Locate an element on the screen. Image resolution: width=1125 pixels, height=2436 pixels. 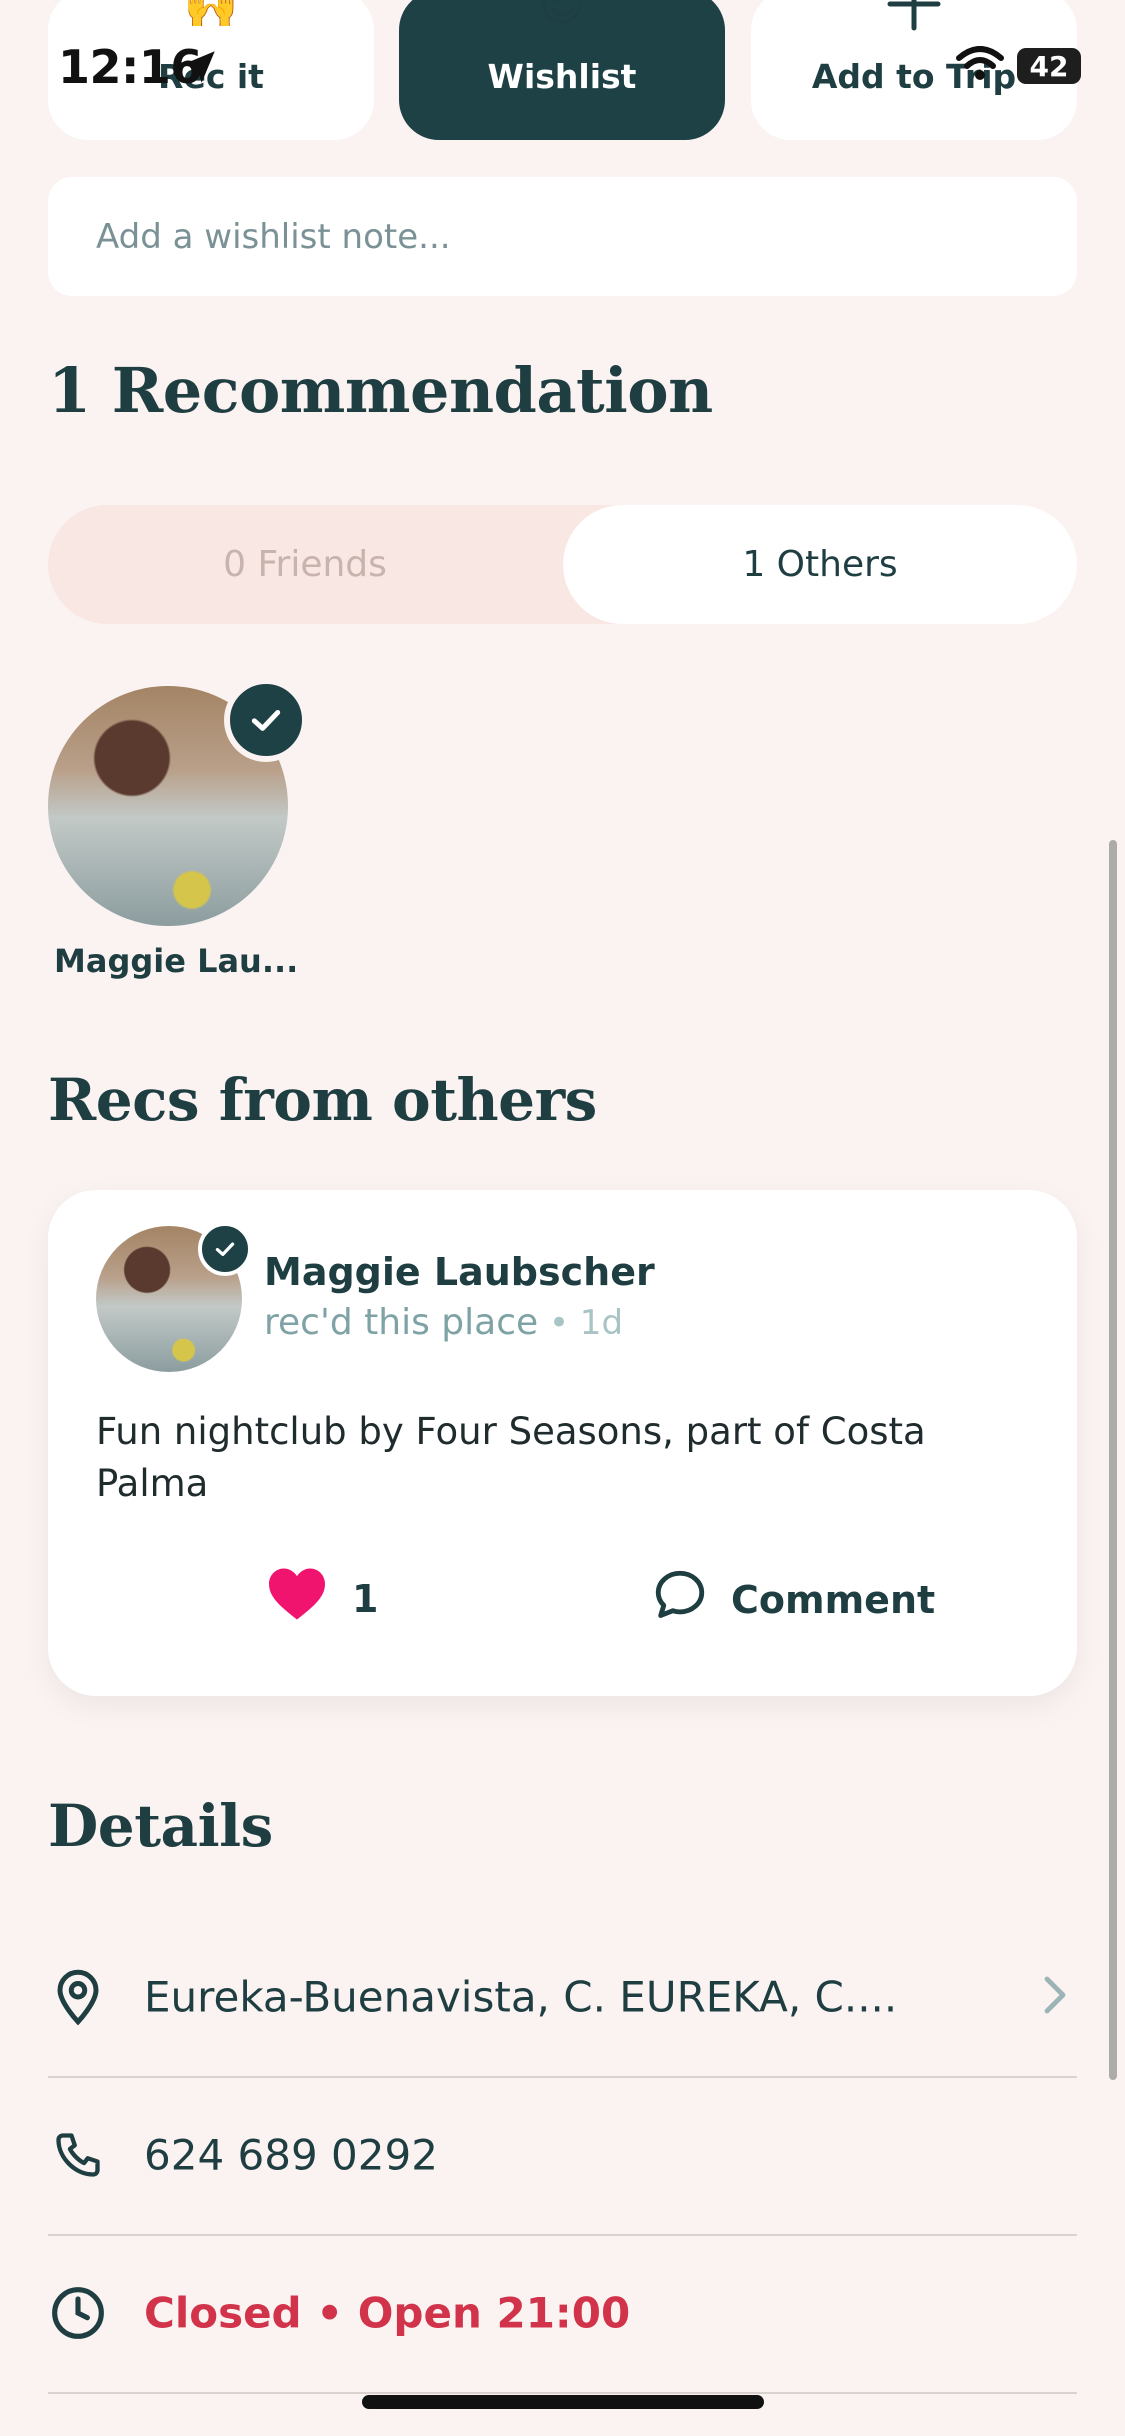
recommendation-heading: 1 Recommendation is located at coordinates (380, 390).